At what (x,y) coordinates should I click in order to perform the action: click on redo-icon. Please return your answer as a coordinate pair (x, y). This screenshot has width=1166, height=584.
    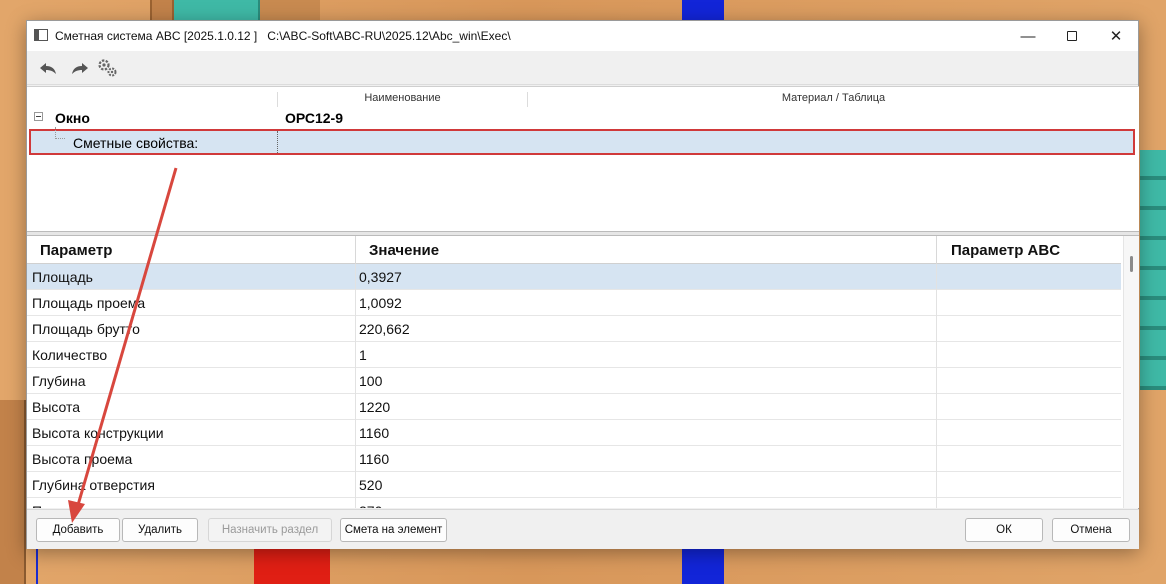
    Looking at the image, I should click on (80, 68).